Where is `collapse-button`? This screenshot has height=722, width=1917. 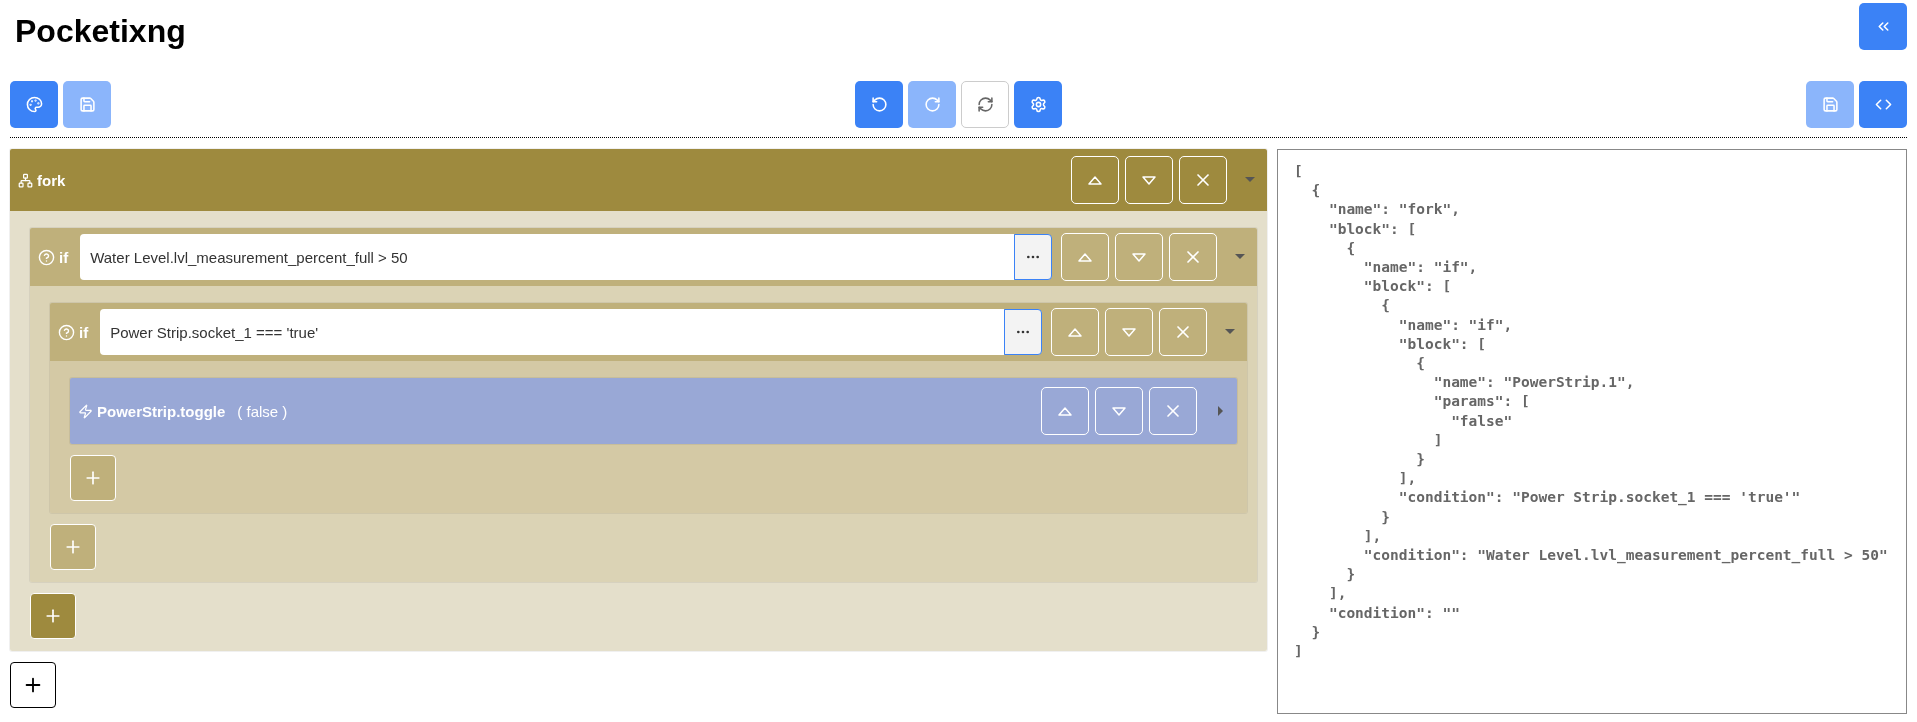 collapse-button is located at coordinates (1883, 26).